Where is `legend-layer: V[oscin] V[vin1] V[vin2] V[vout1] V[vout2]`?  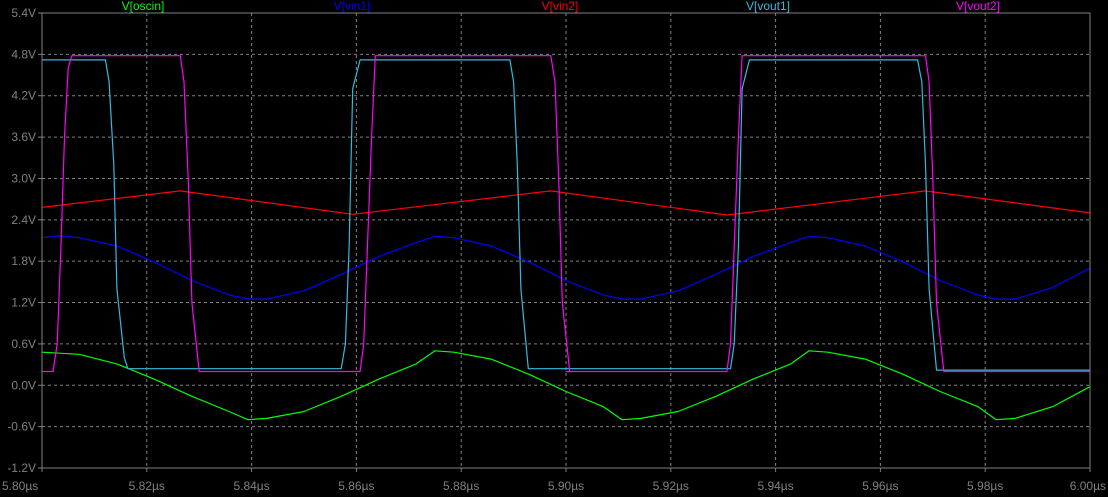 legend-layer: V[oscin] V[vin1] V[vin2] V[vout1] V[vout2] is located at coordinates (561, 6).